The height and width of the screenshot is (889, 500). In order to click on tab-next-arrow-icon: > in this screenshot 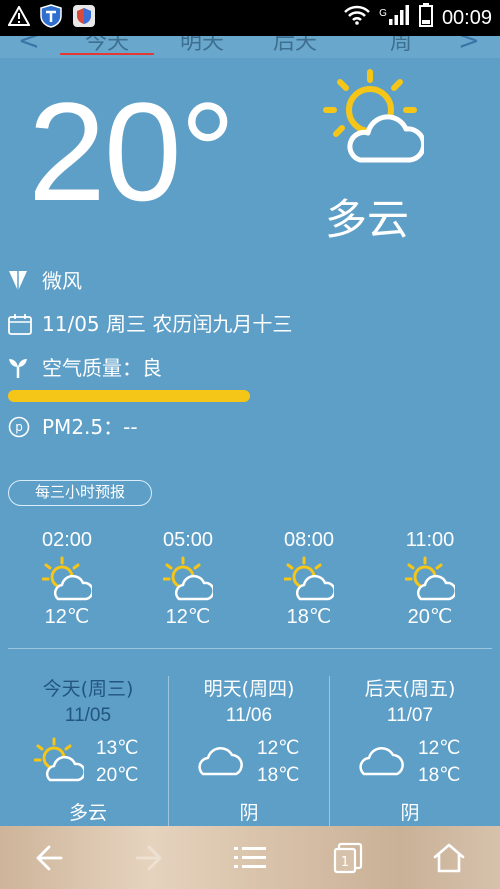, I will do `click(469, 46)`.